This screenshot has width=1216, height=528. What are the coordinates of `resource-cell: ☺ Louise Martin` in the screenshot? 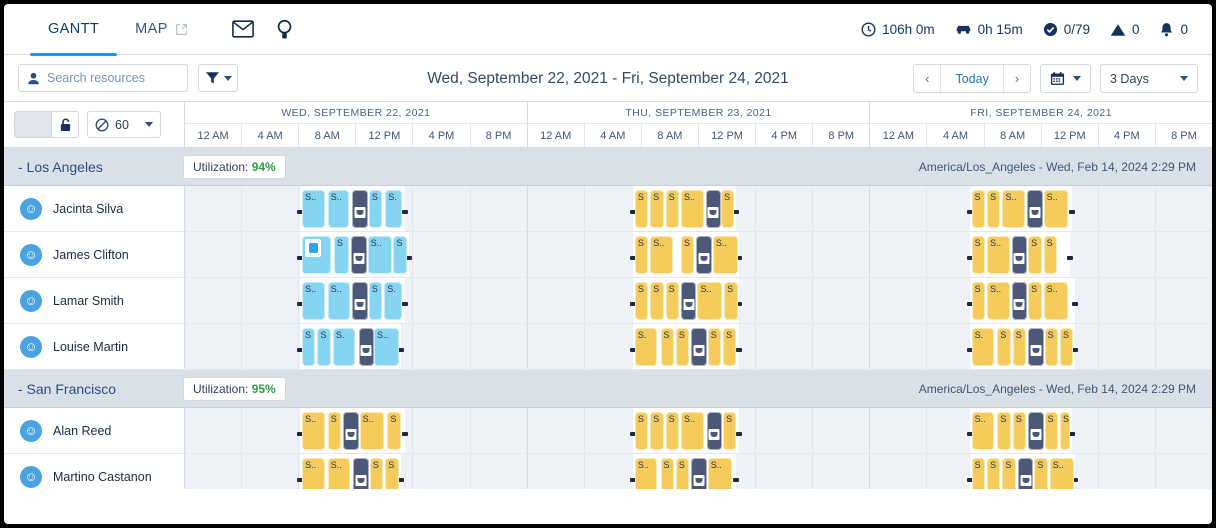 It's located at (94, 346).